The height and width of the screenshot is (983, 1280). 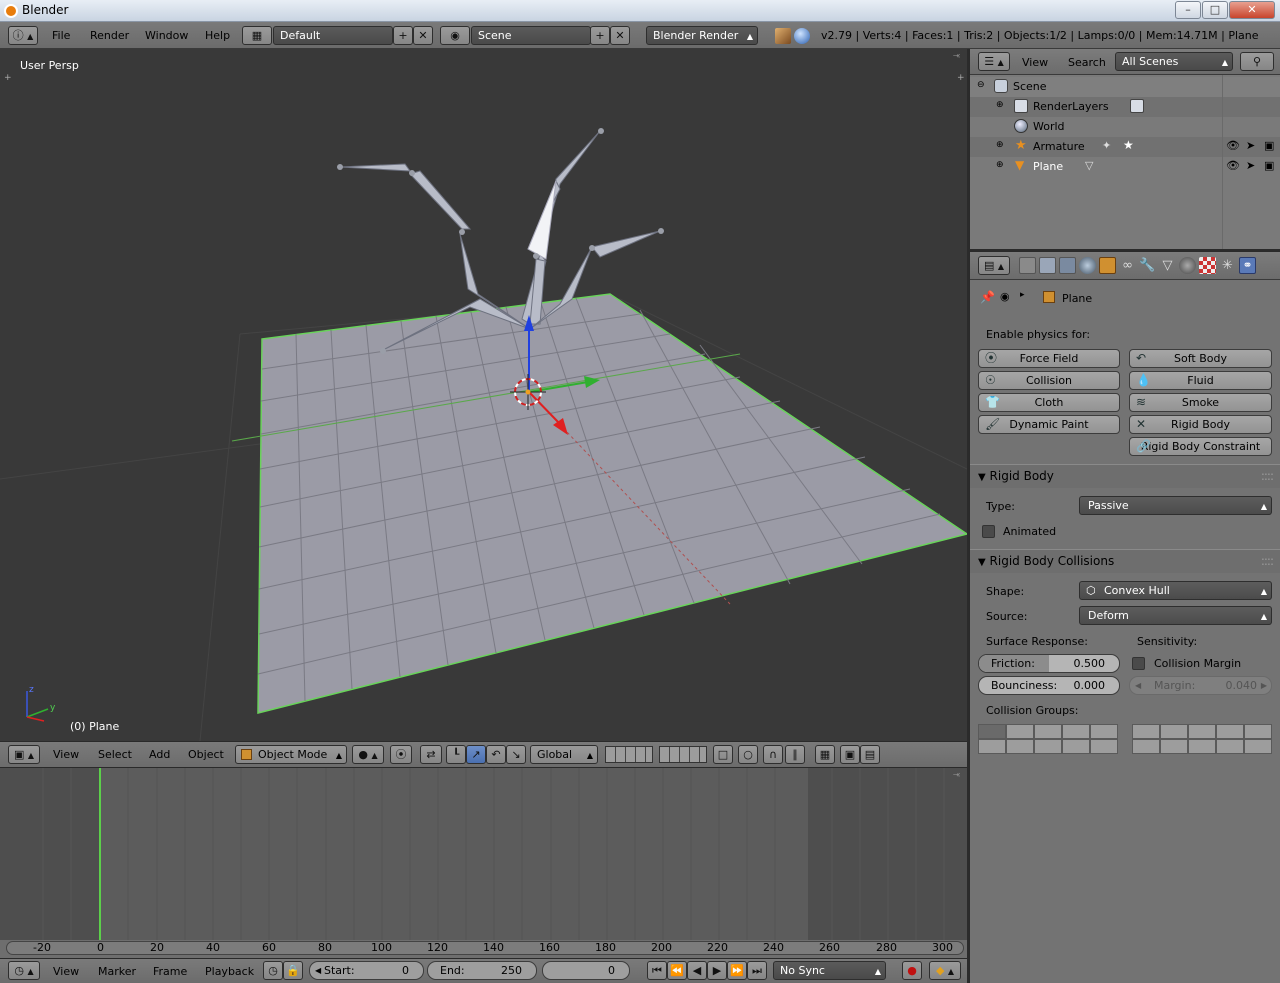 What do you see at coordinates (802, 36) in the screenshot?
I see `world-sphere-icon` at bounding box center [802, 36].